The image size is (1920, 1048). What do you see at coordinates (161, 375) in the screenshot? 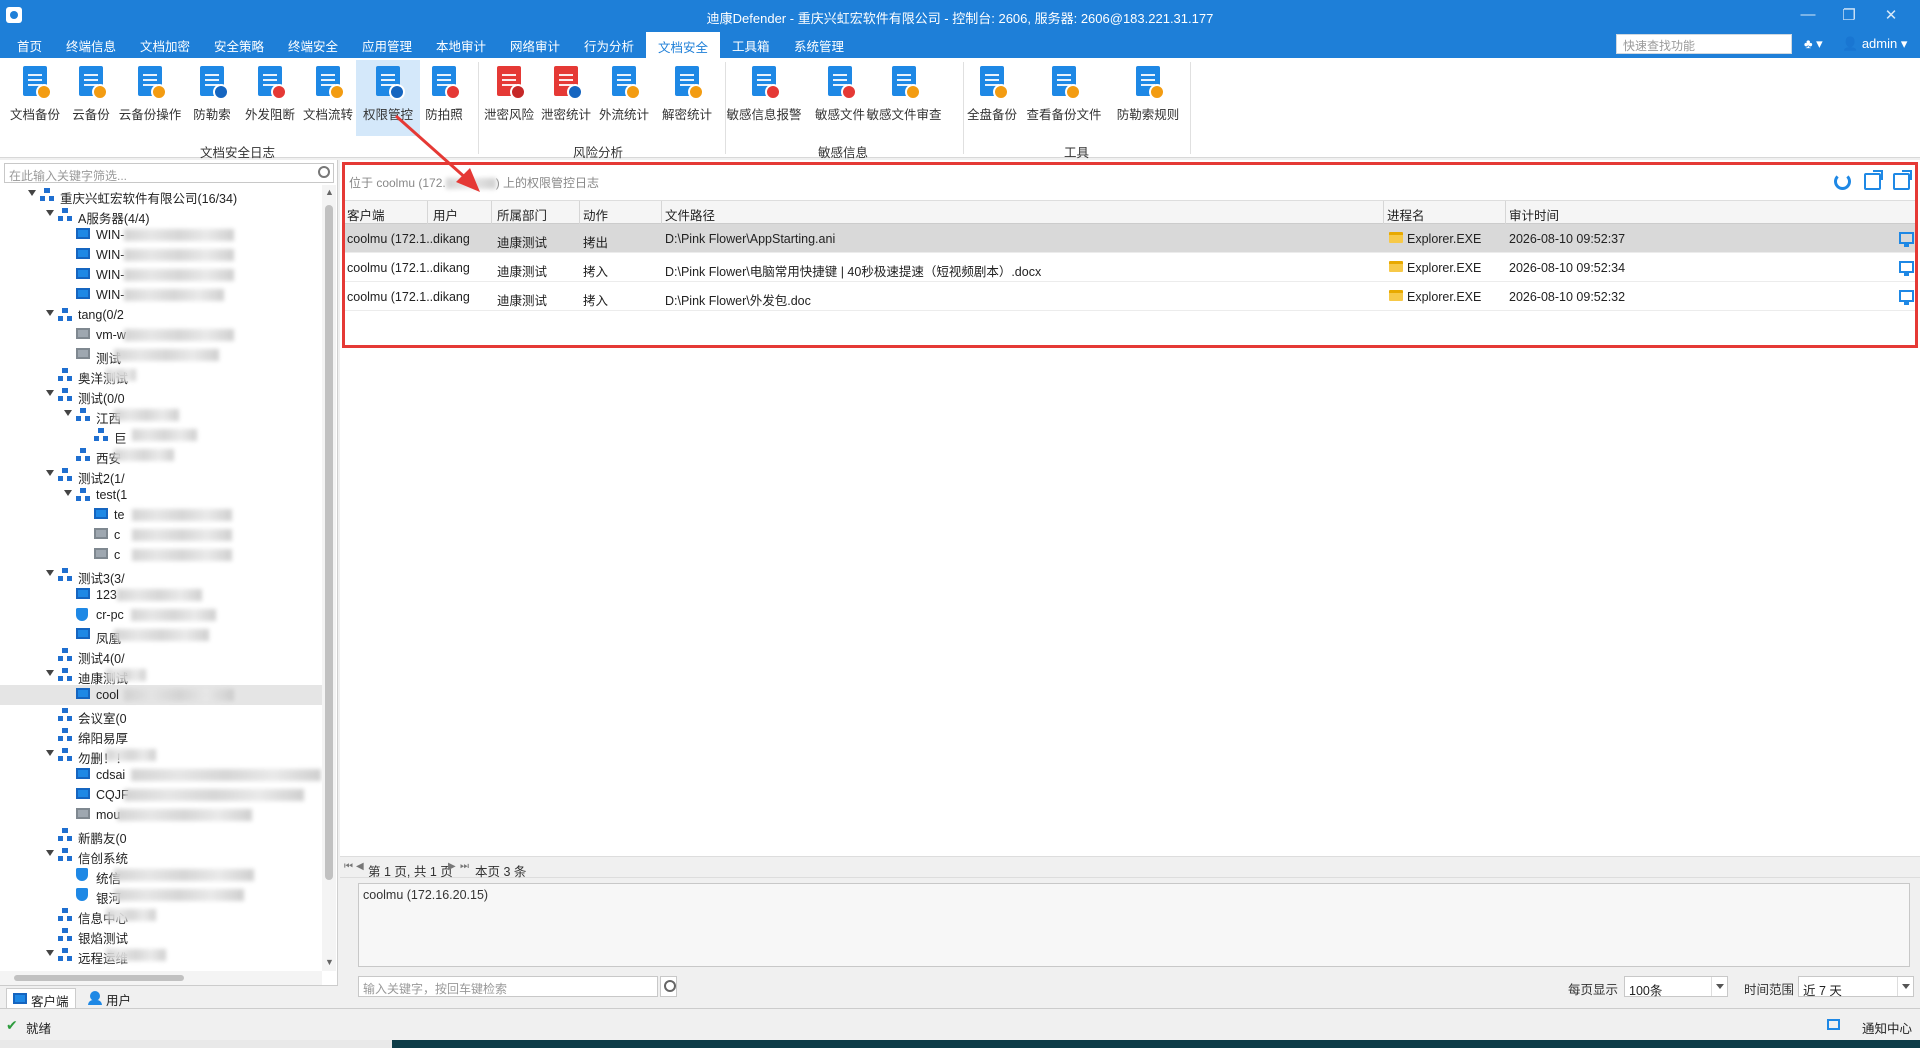
I see `tree-node: 奥洋测试` at bounding box center [161, 375].